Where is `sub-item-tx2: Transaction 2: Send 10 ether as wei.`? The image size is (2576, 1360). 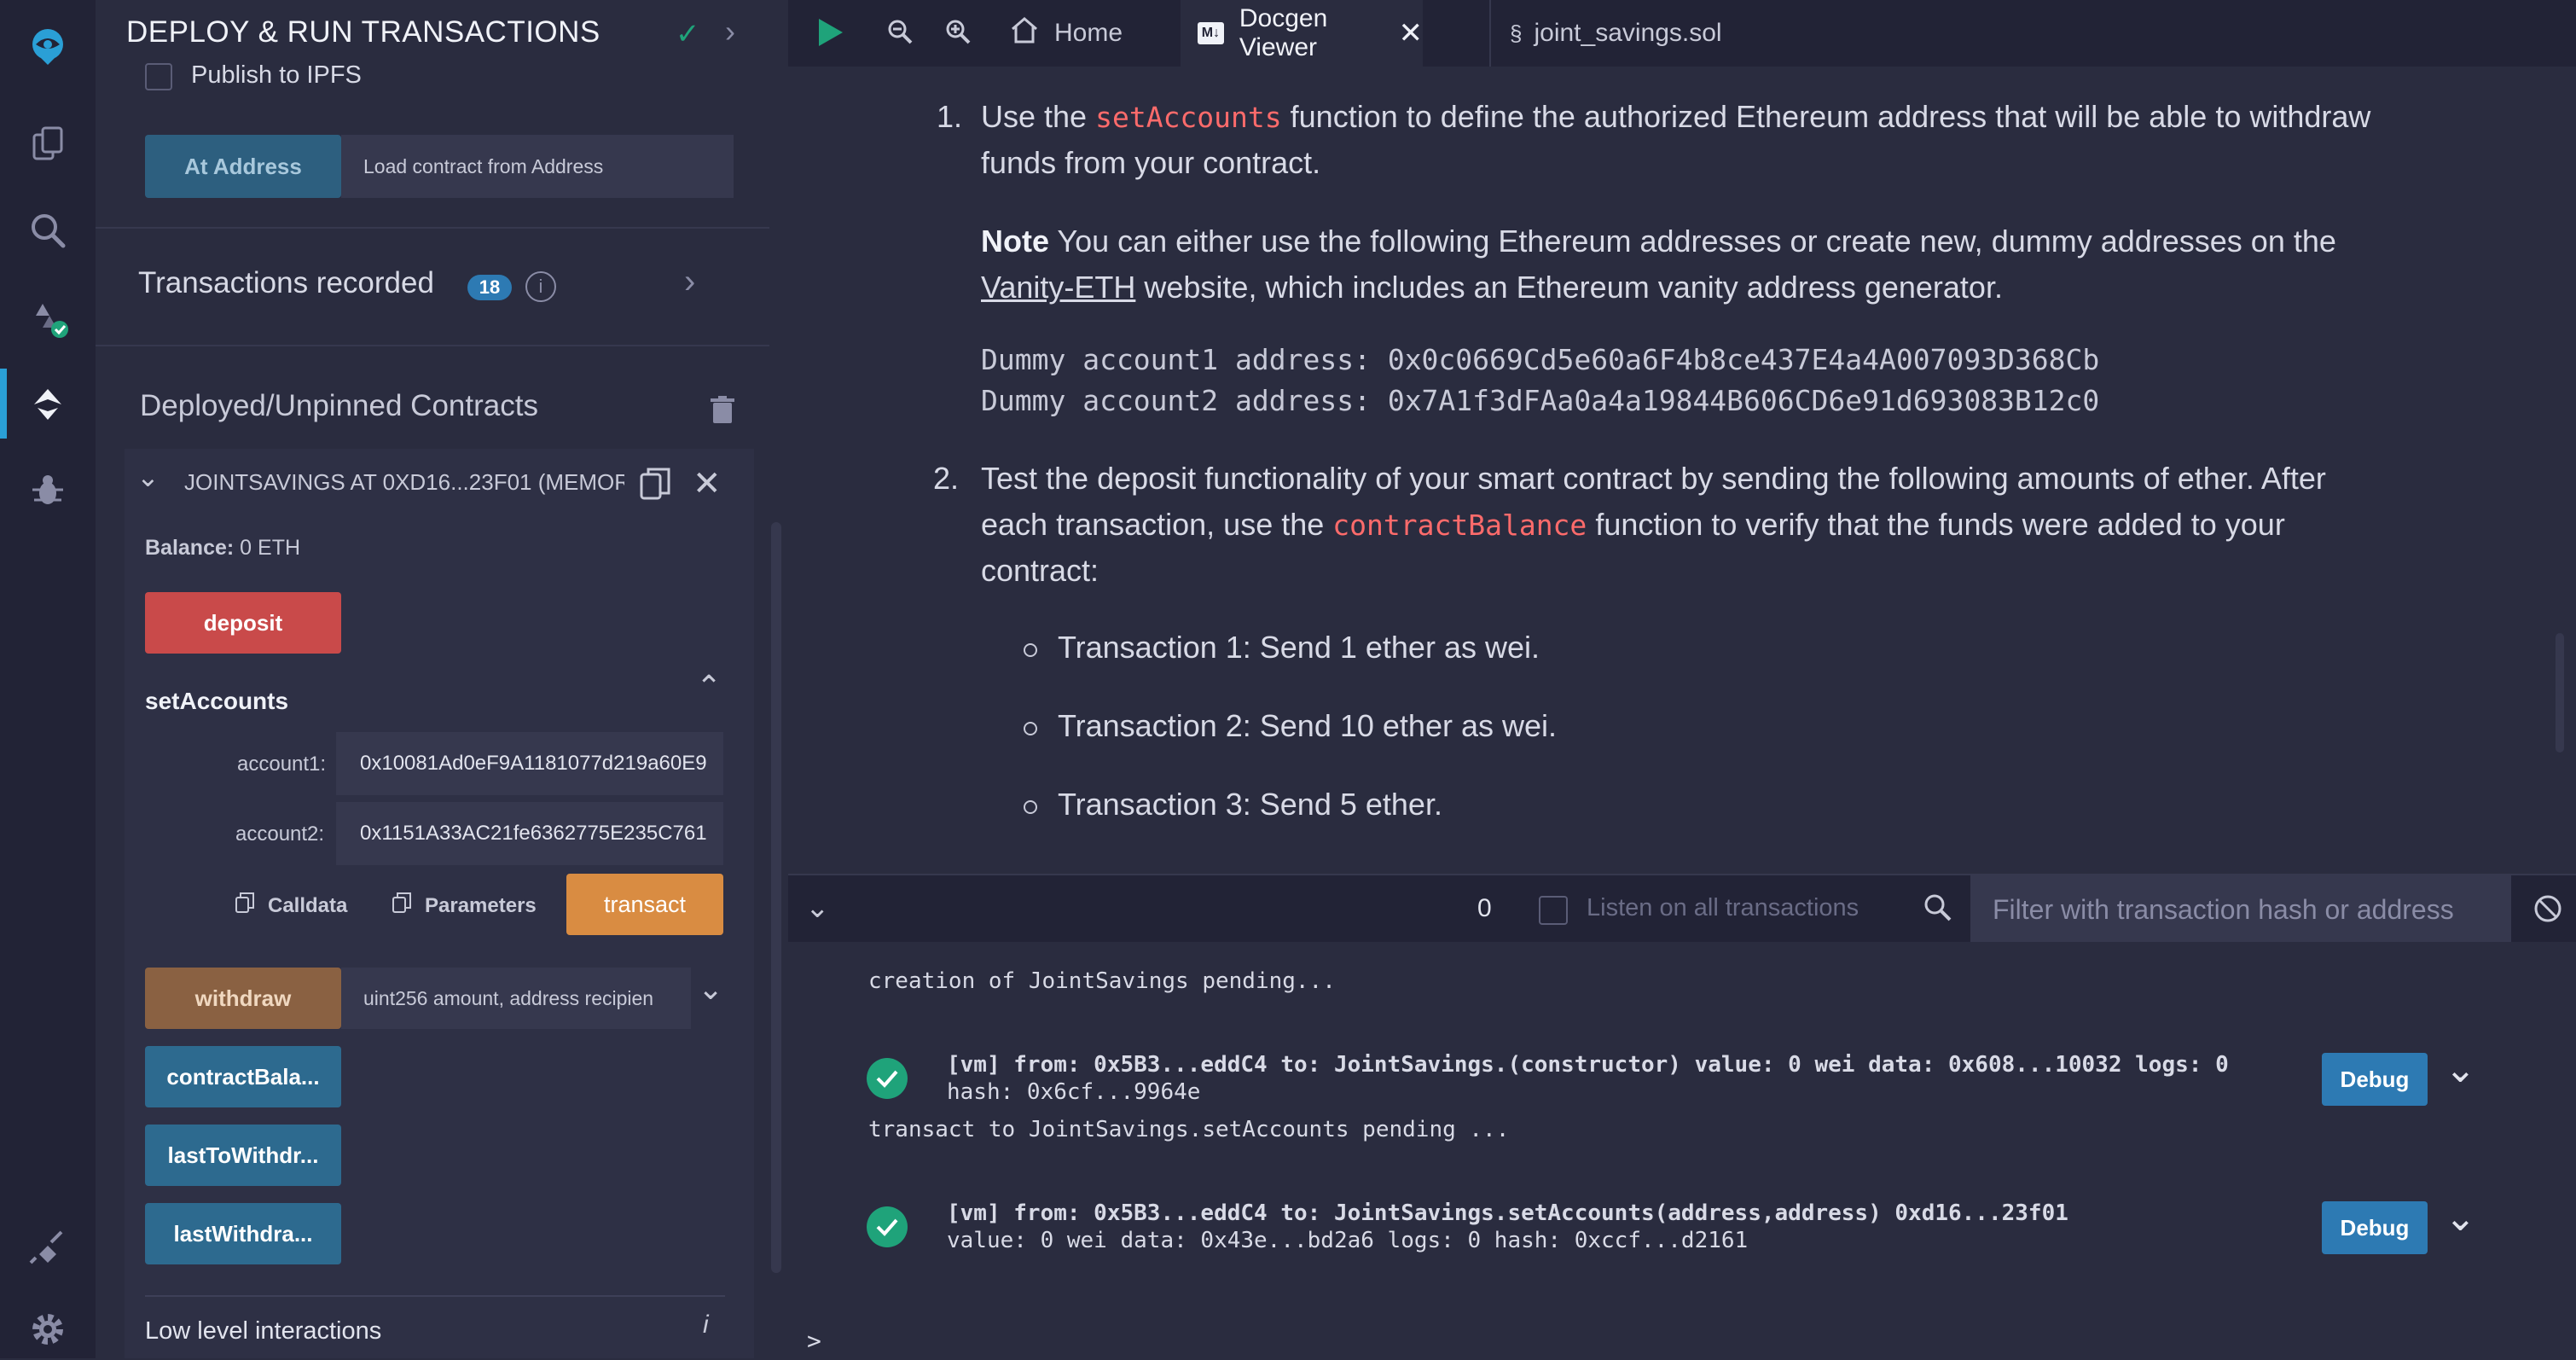
sub-item-tx2: Transaction 2: Send 10 ether as wei. is located at coordinates (1307, 725).